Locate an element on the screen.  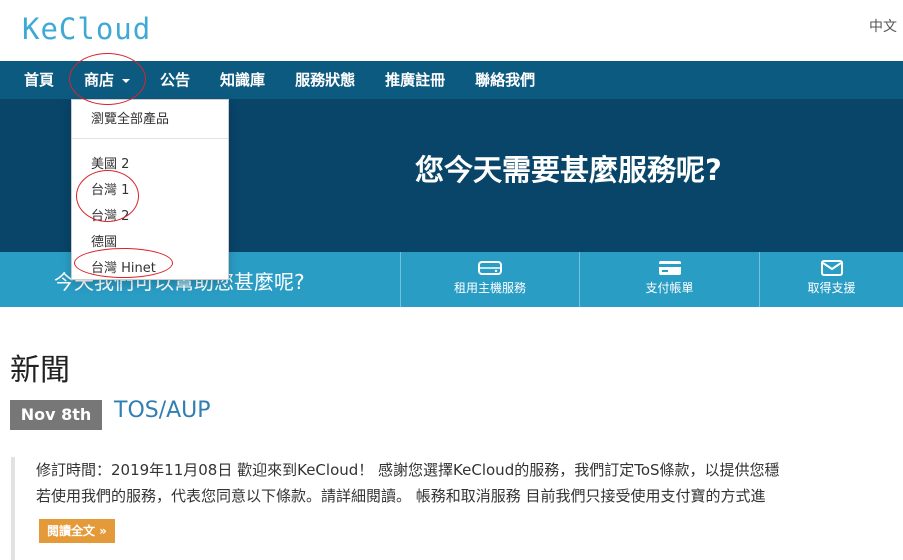
nav-store: 商店 is located at coordinates (107, 80).